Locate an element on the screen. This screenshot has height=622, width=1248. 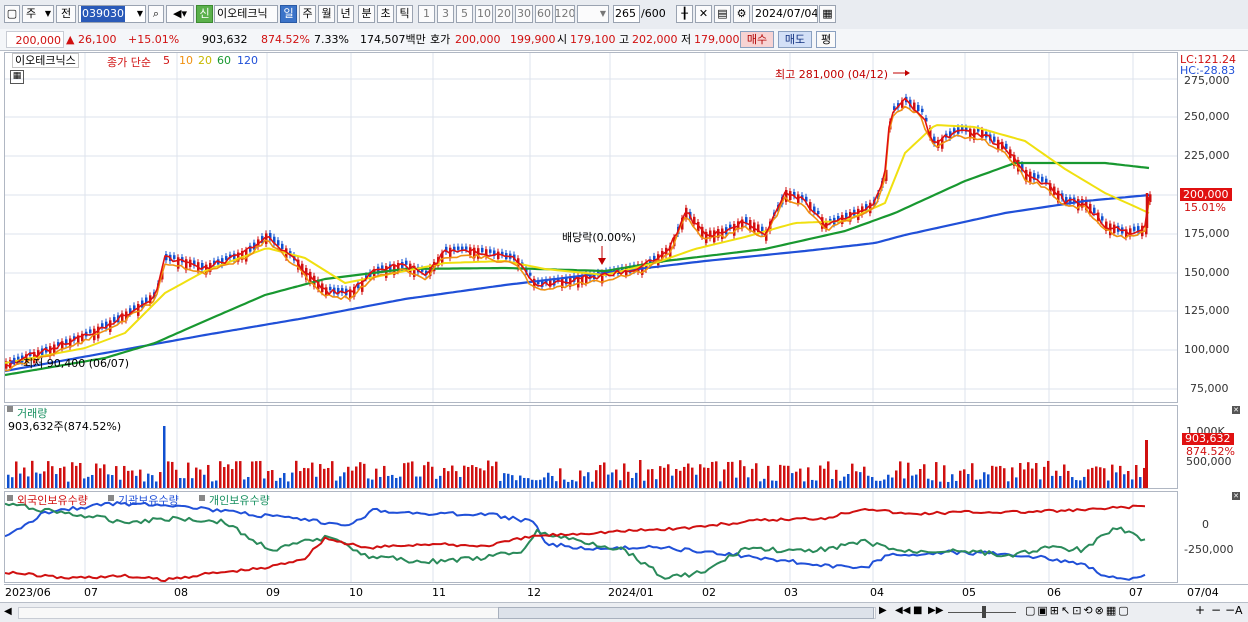
stop-icon: ■ is located at coordinates (917, 610).